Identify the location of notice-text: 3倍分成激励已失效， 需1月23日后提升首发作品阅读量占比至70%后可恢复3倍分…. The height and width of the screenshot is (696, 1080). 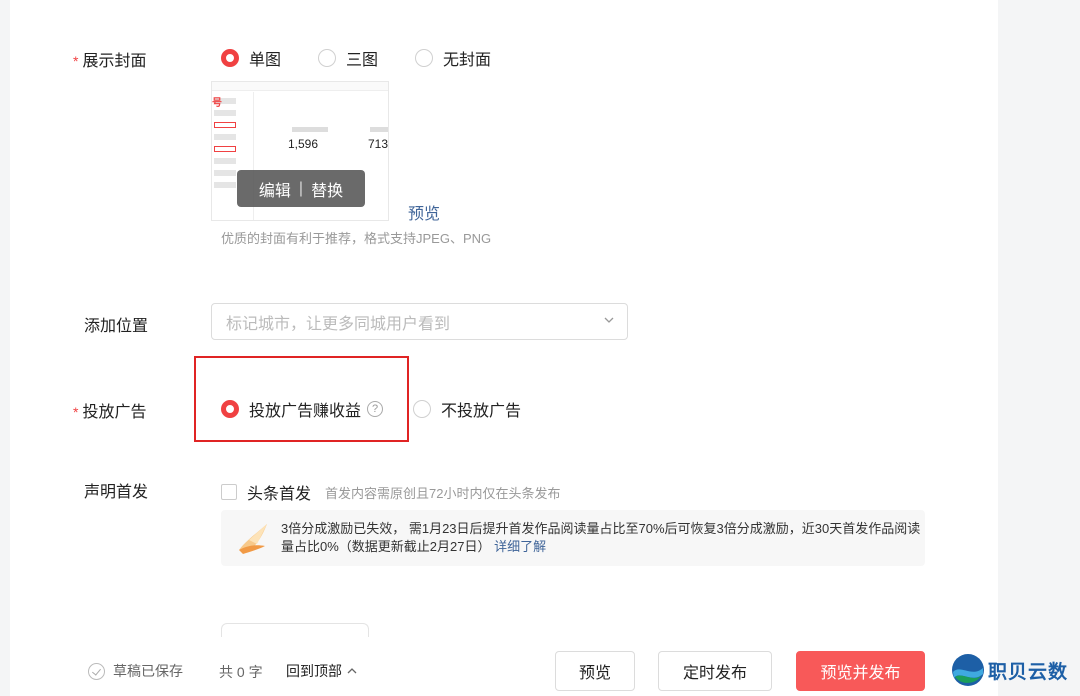
(601, 537).